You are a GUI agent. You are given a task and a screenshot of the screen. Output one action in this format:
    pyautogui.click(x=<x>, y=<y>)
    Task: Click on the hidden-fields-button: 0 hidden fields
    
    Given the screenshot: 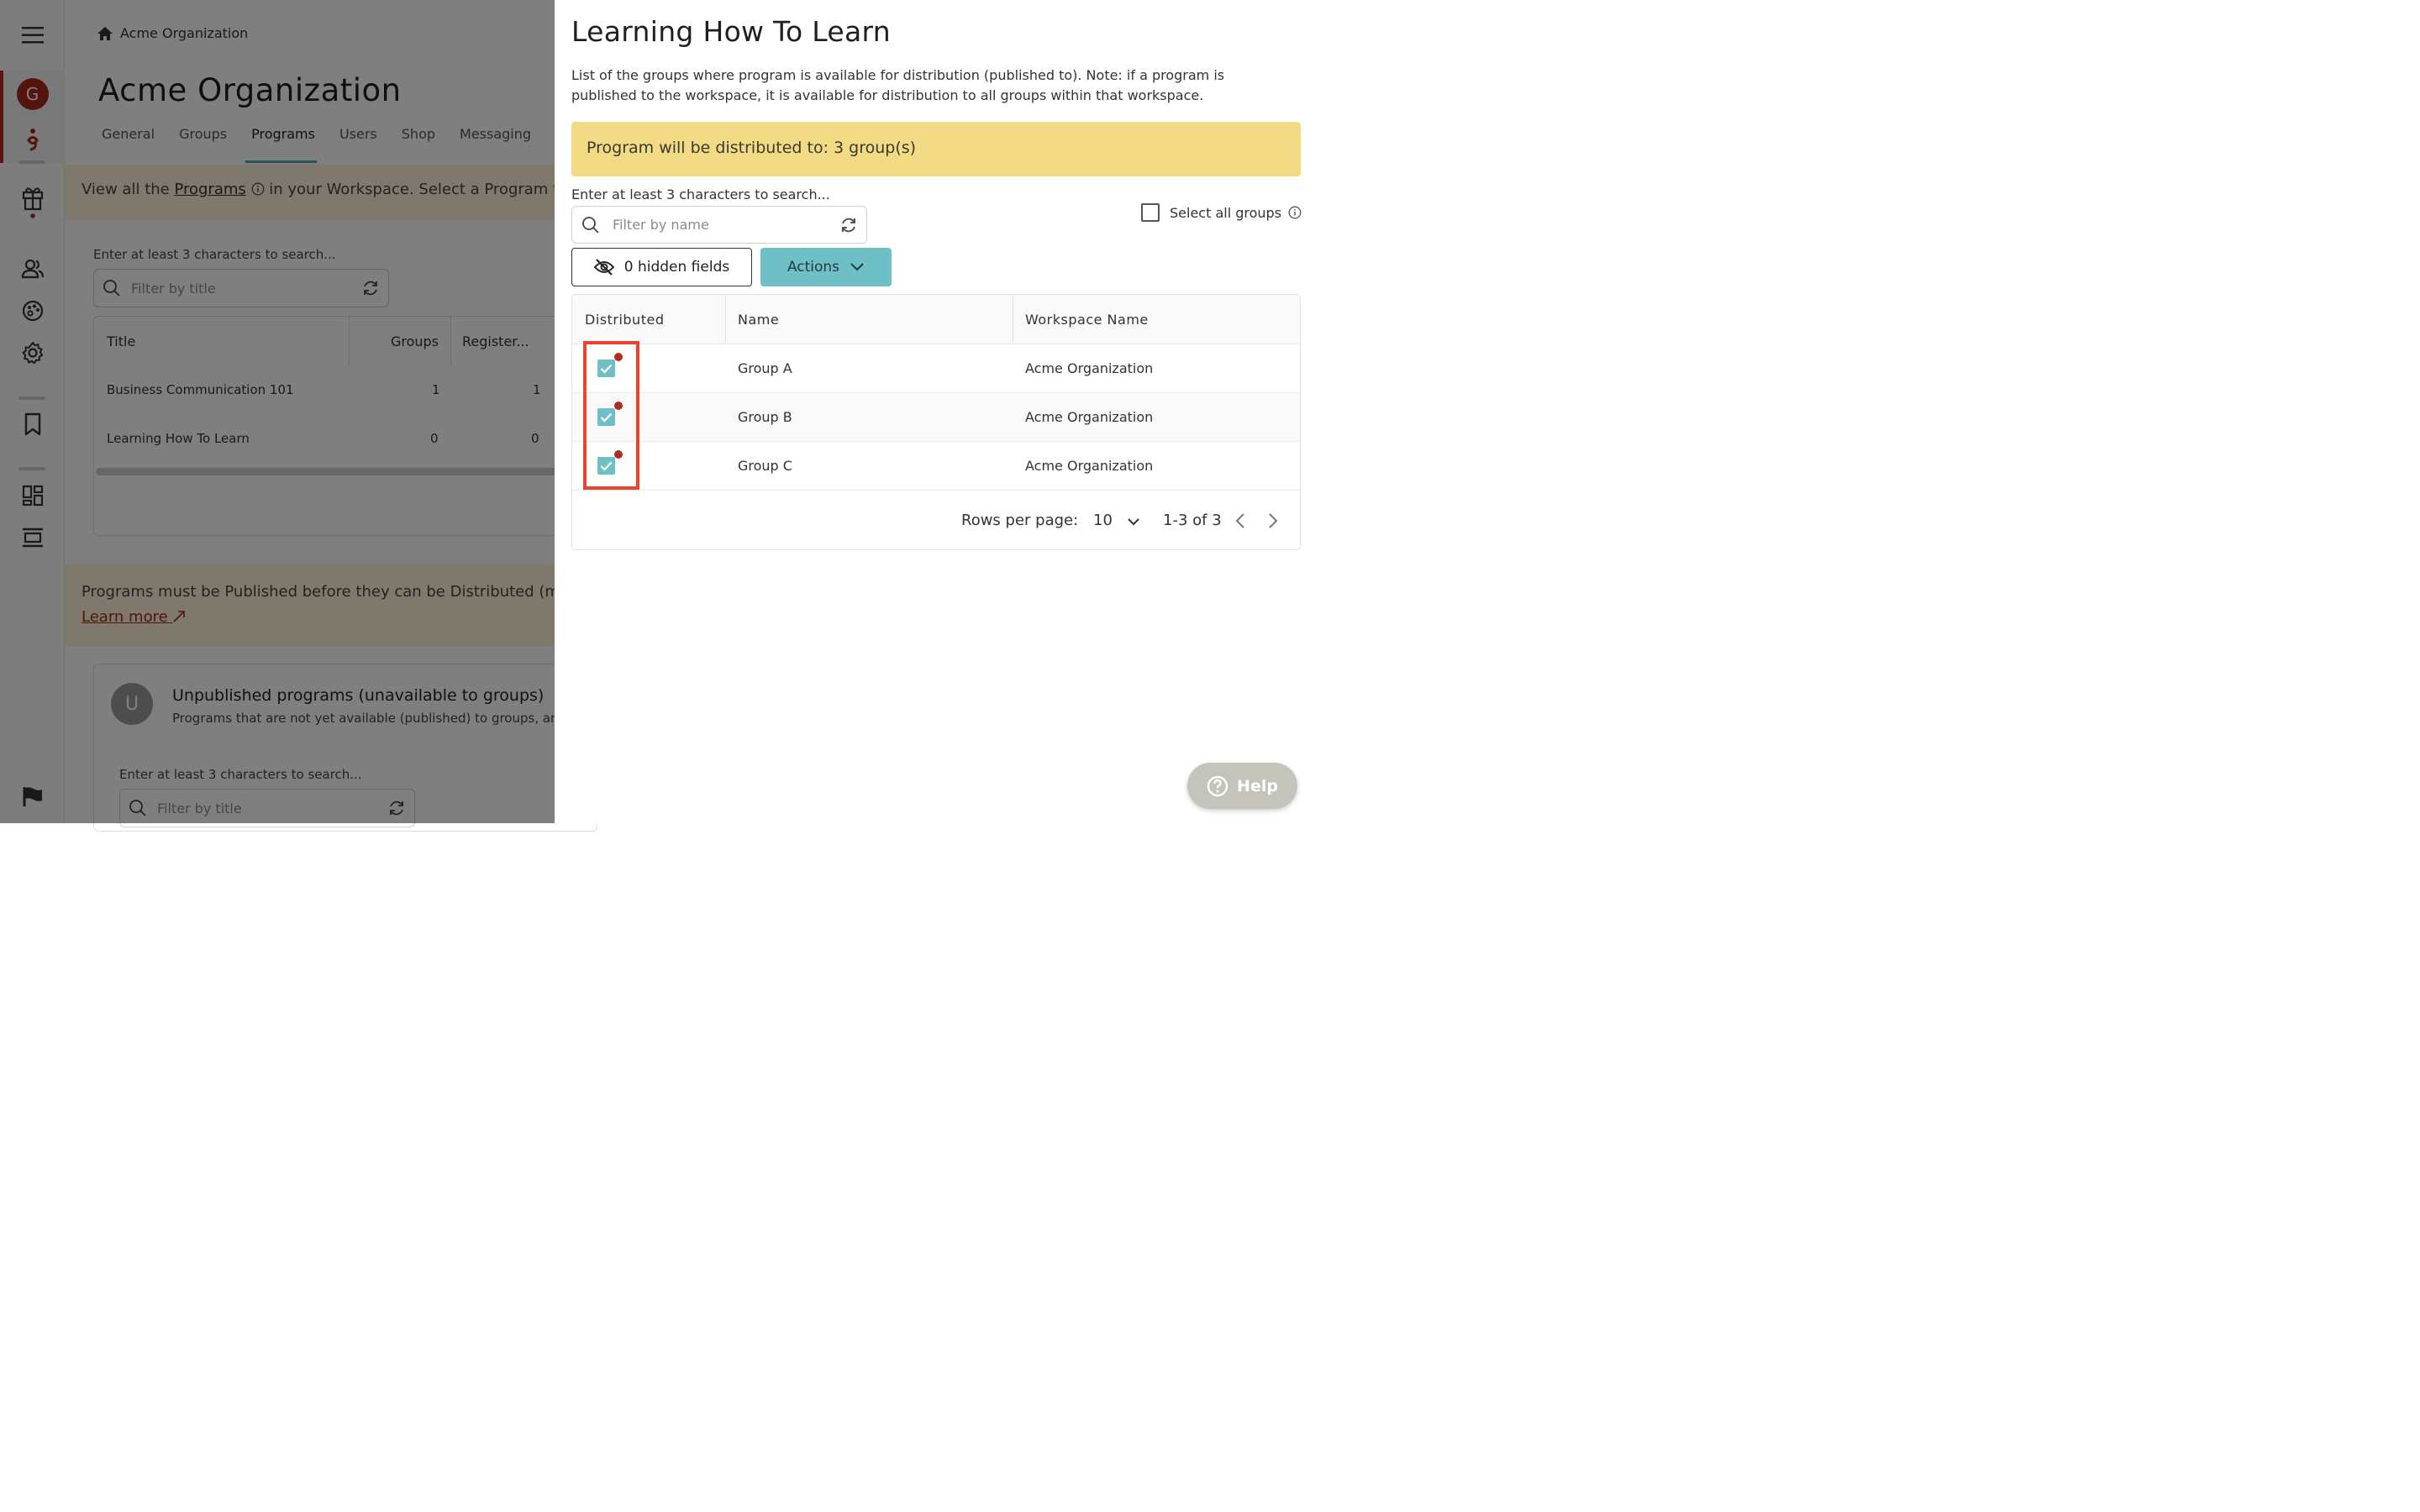 What is the action you would take?
    pyautogui.click(x=661, y=267)
    